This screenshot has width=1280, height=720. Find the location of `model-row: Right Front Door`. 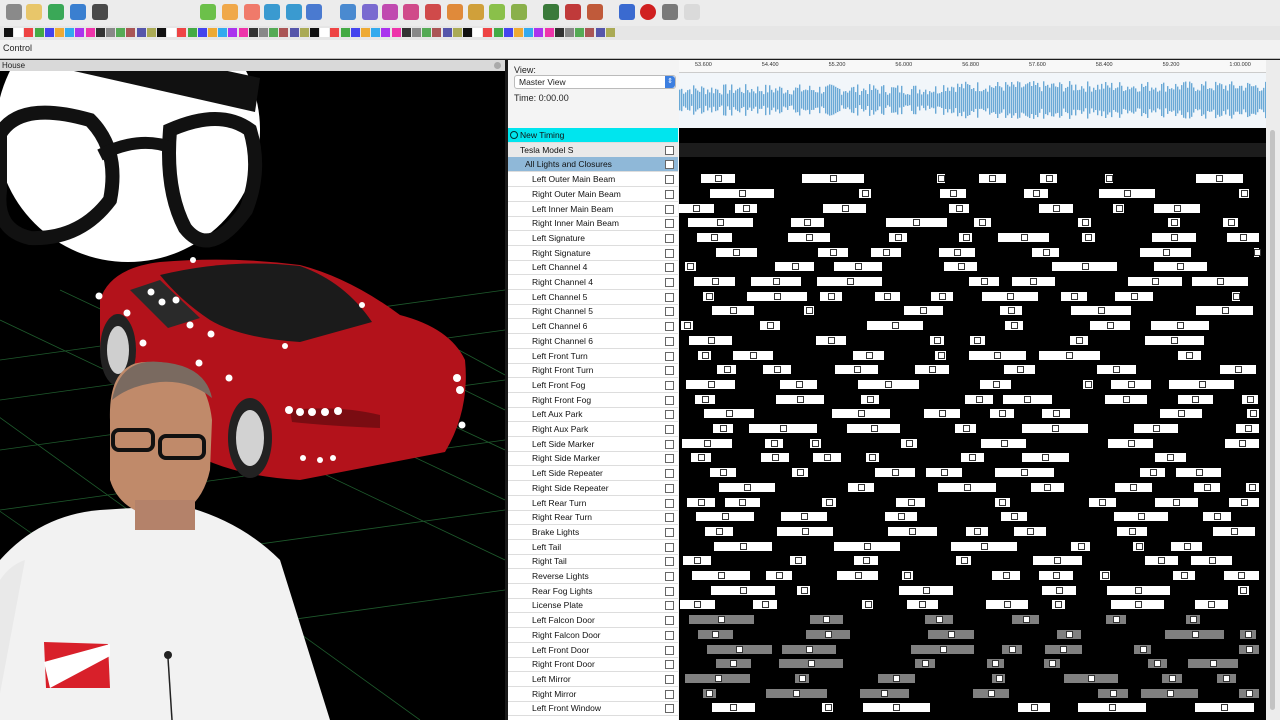

model-row: Right Front Door is located at coordinates (593, 665).